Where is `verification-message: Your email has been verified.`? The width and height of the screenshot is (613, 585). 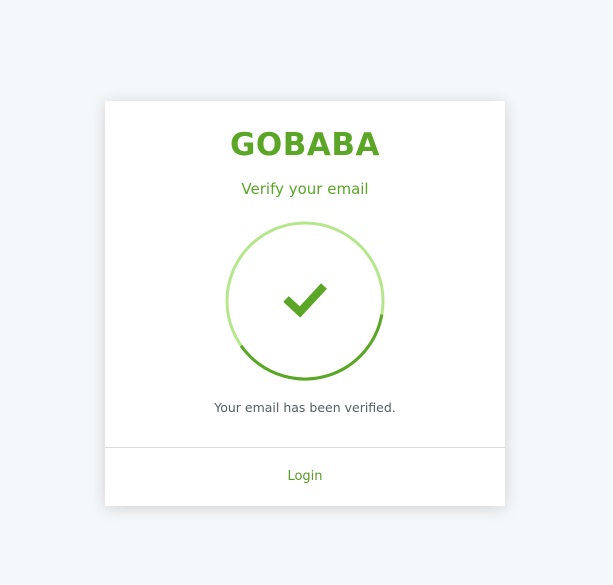 verification-message: Your email has been verified. is located at coordinates (305, 407).